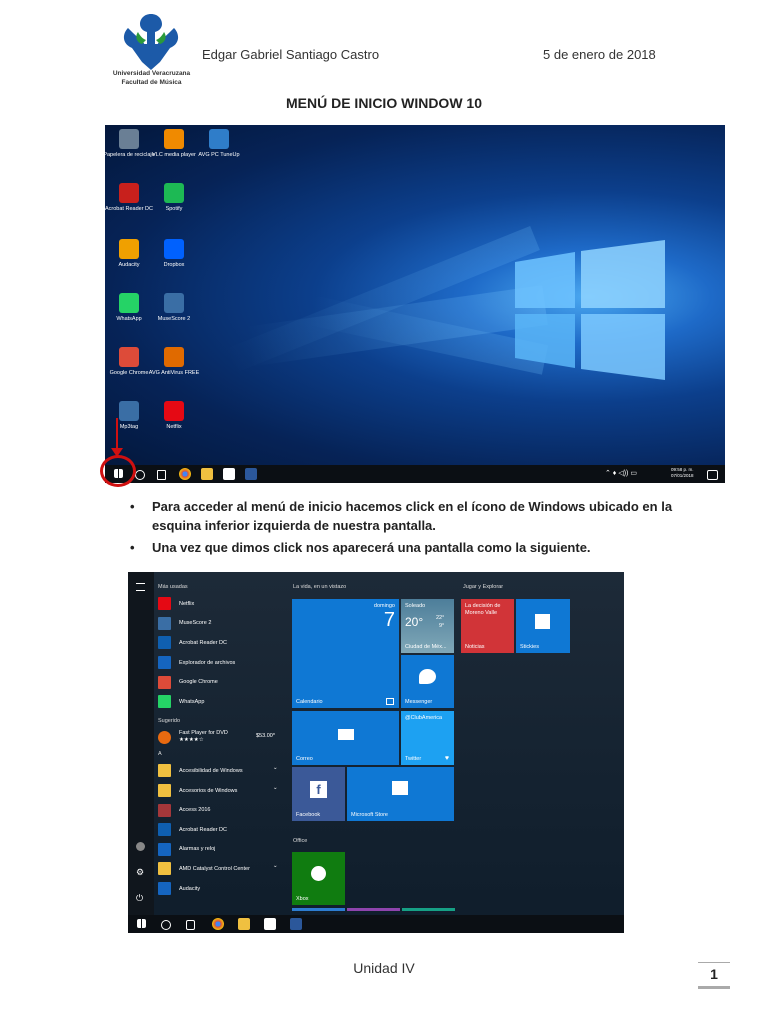 The image size is (768, 1024). Describe the element at coordinates (223, 663) in the screenshot. I see `start-menu-list-item: Explorador de archivos` at that location.